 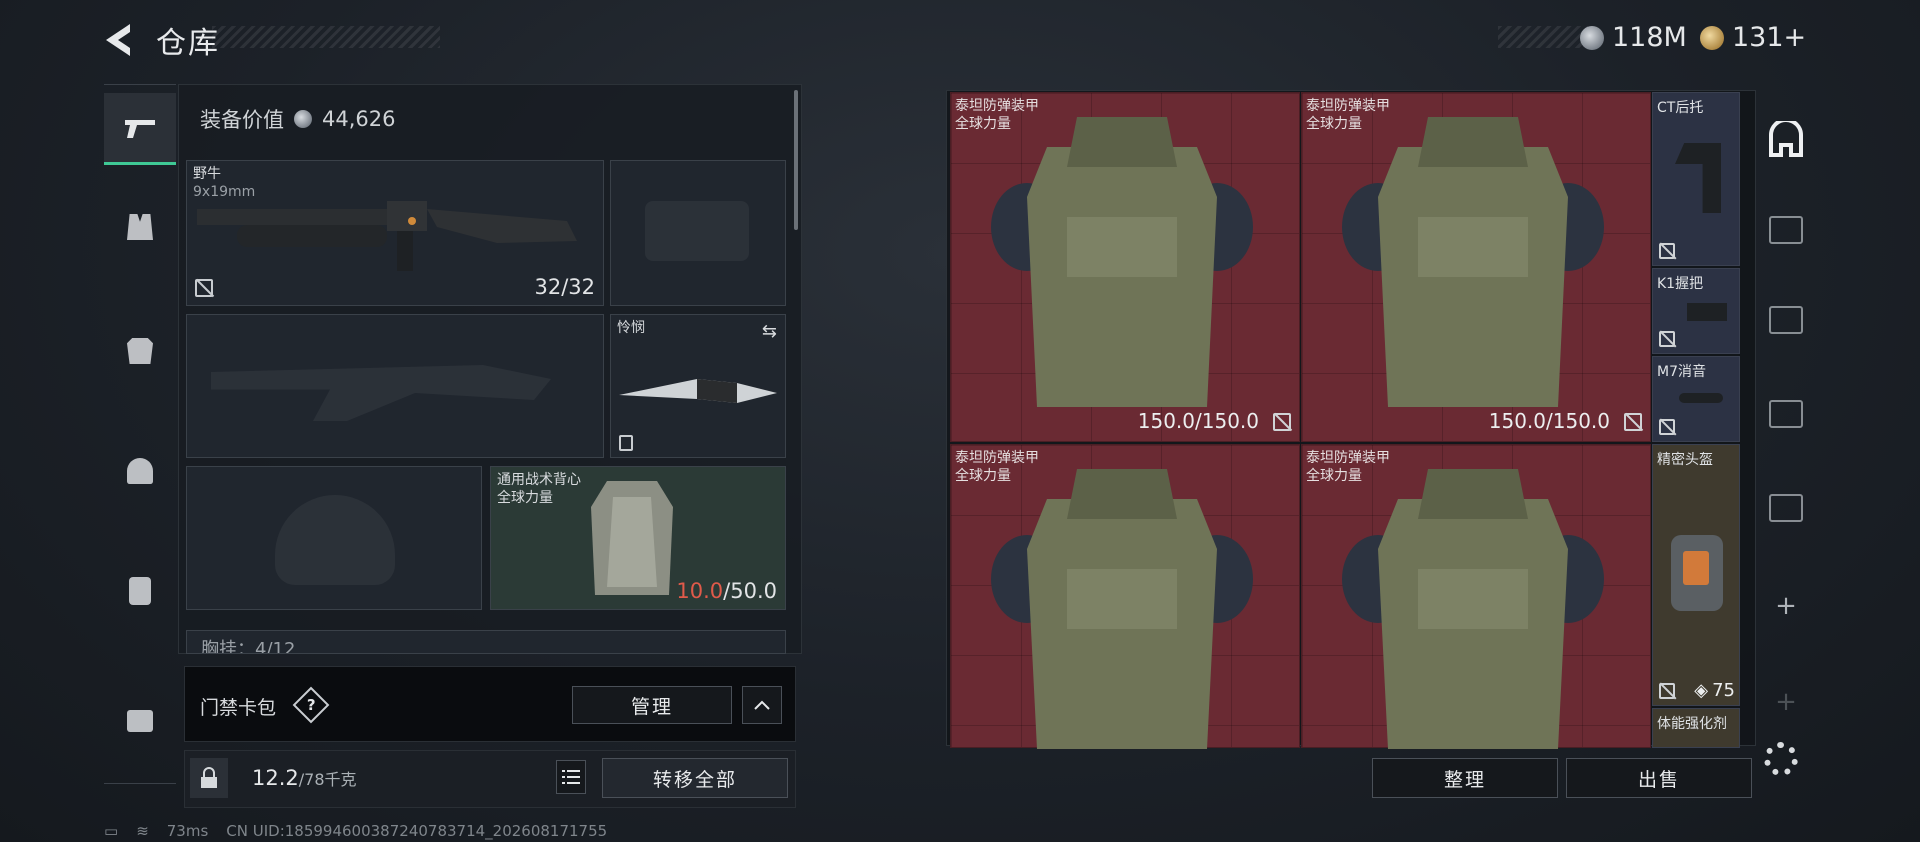 I want to click on secondary-weapon-slot, so click(x=395, y=386).